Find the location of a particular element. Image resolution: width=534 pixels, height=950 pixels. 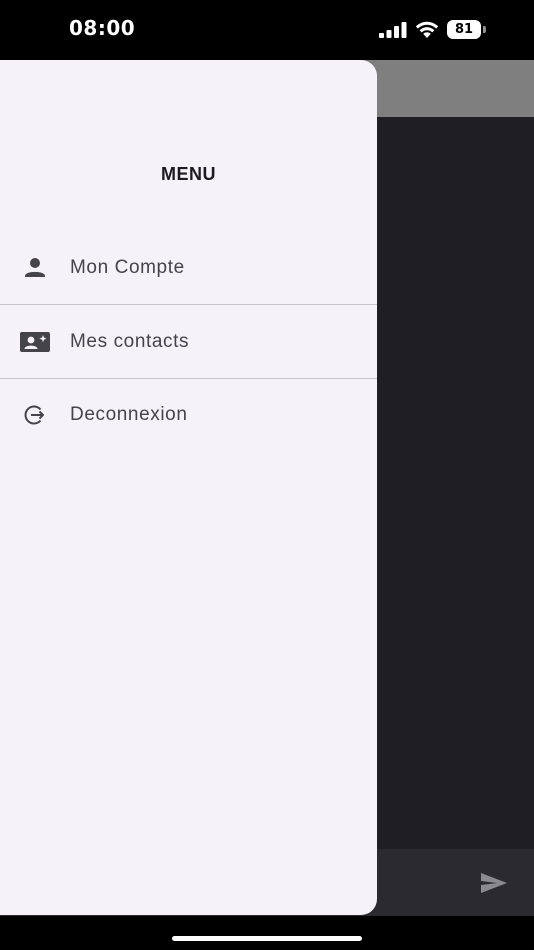

battery-icon: 81 is located at coordinates (467, 29).